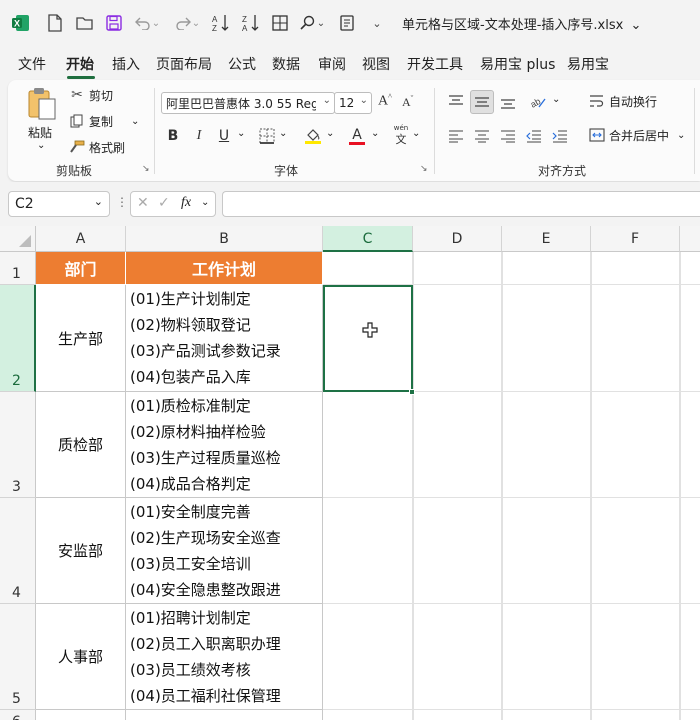 This screenshot has height=720, width=700. What do you see at coordinates (96, 147) in the screenshot?
I see `format-painter-button: 格式刷` at bounding box center [96, 147].